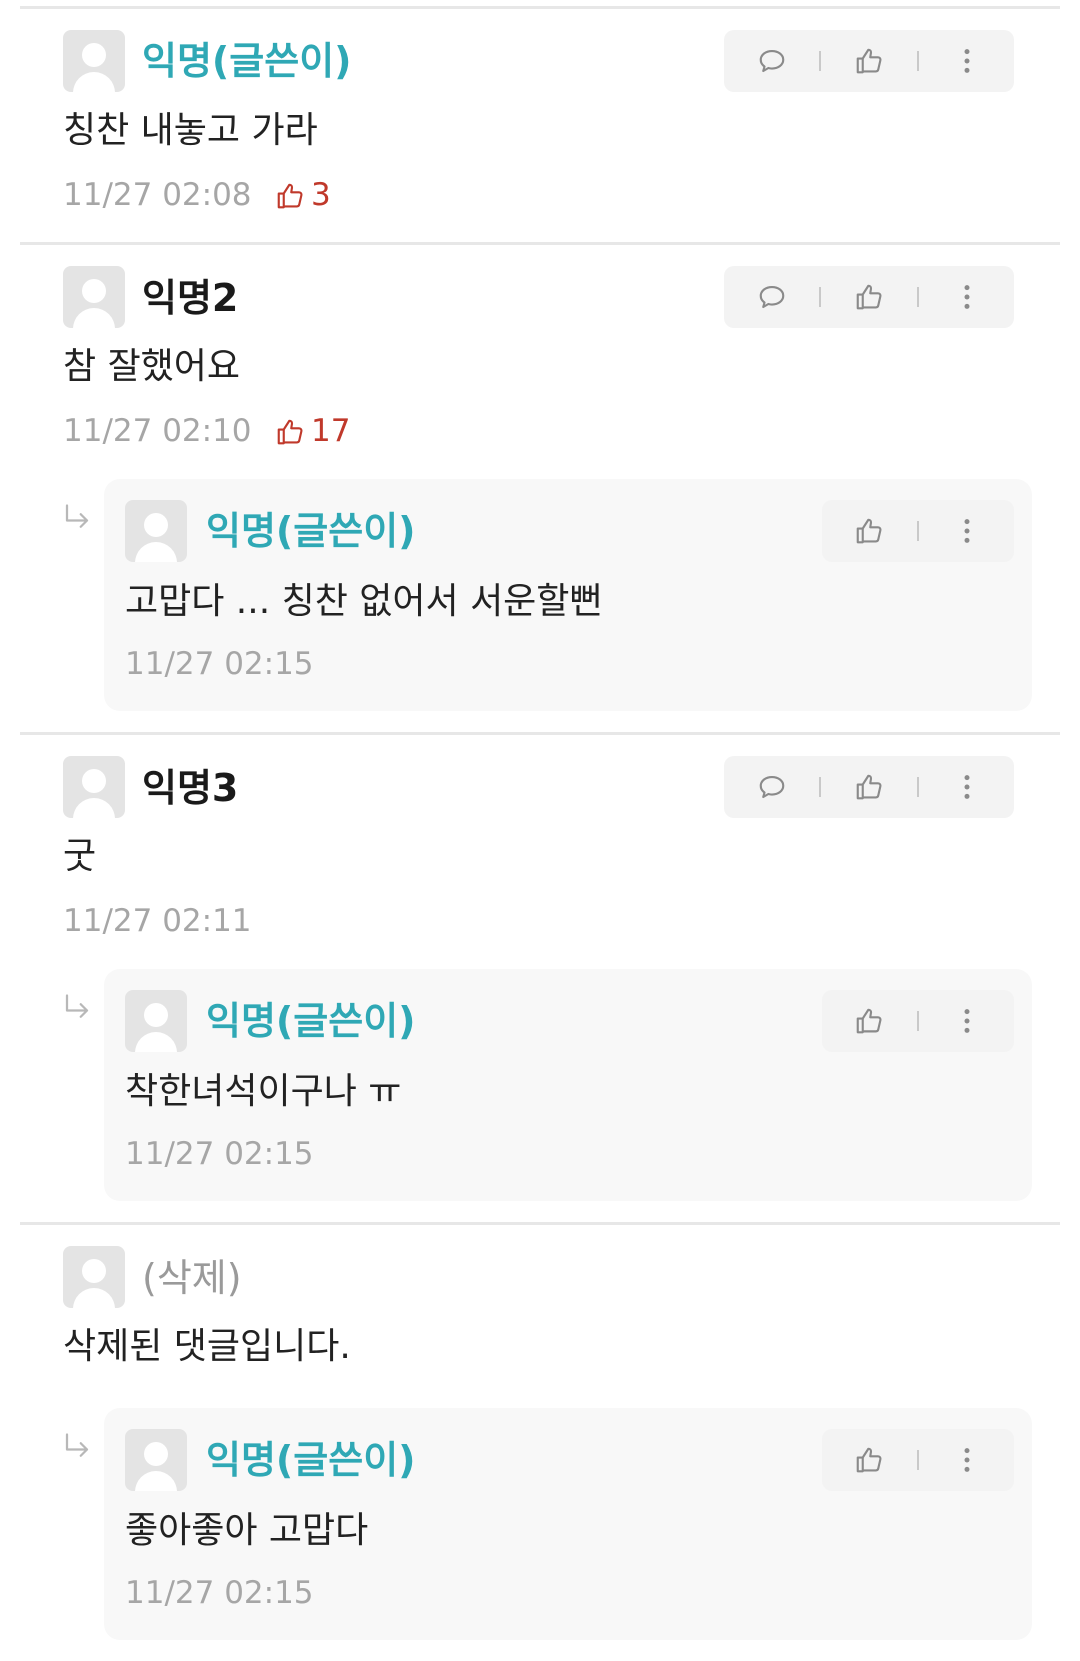  I want to click on reply-text: 착한녀석이구나 ㅠ, so click(263, 1091).